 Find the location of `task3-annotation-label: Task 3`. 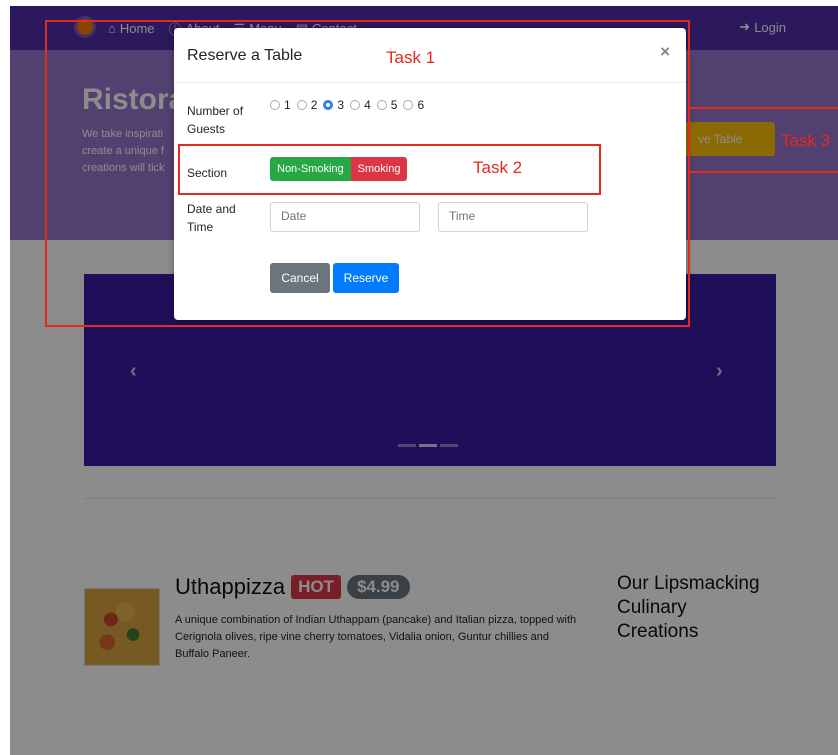

task3-annotation-label: Task 3 is located at coordinates (806, 140).